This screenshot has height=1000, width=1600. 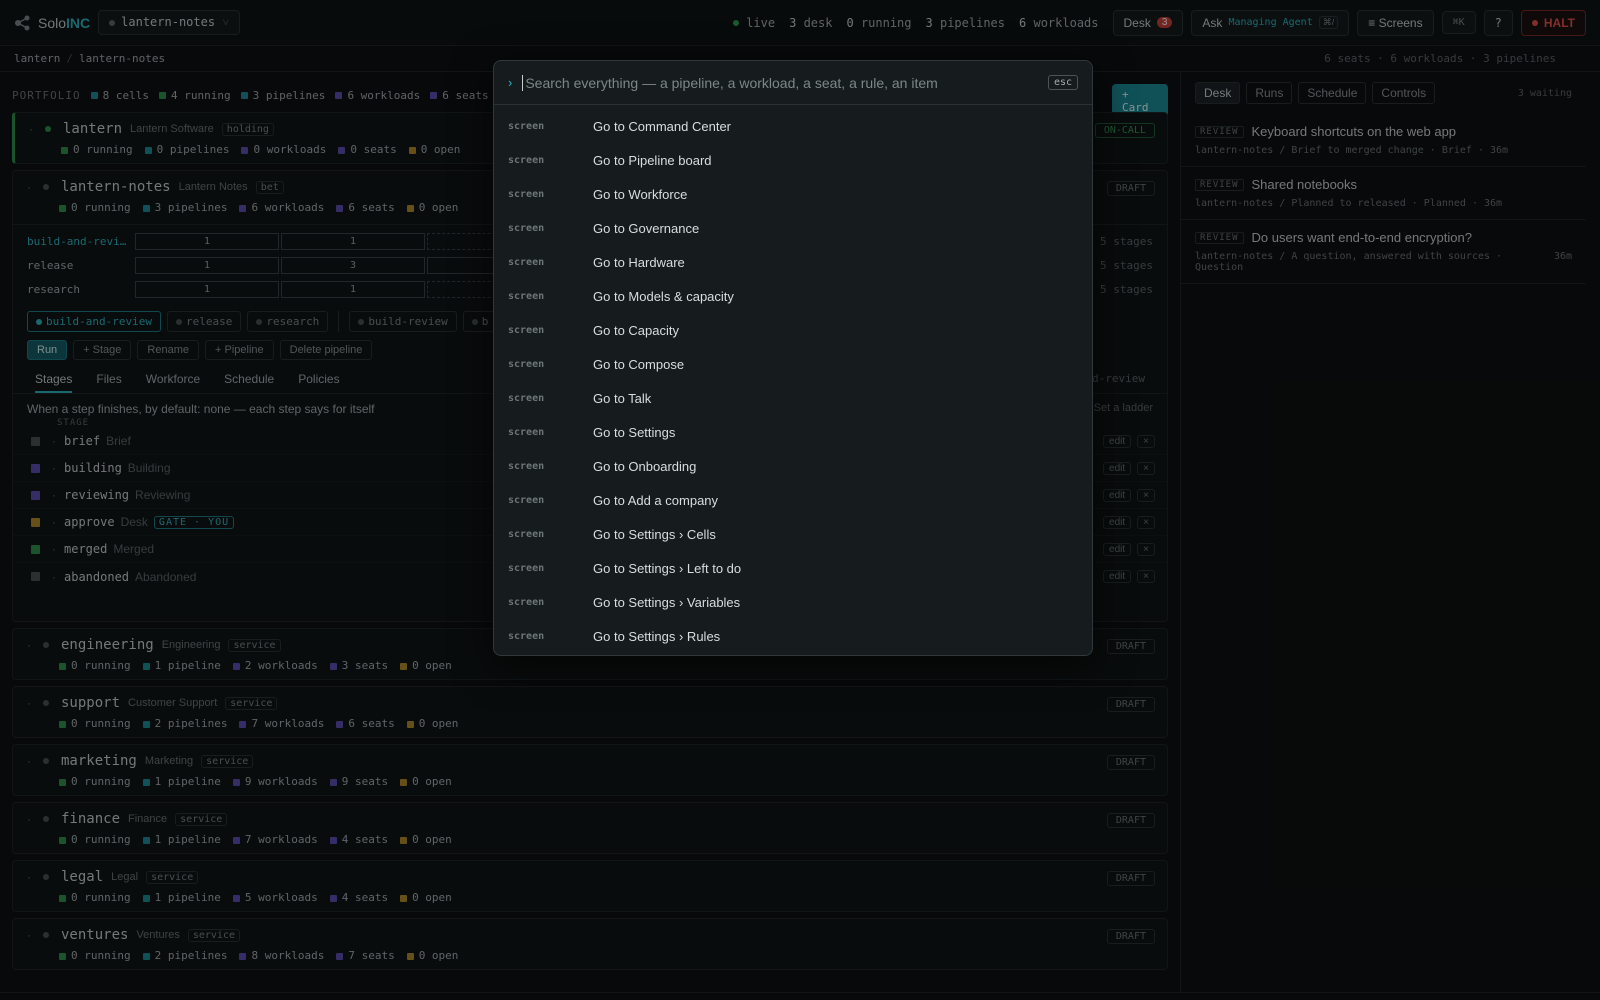 I want to click on palette-result: screen Go to Talk, so click(x=793, y=398).